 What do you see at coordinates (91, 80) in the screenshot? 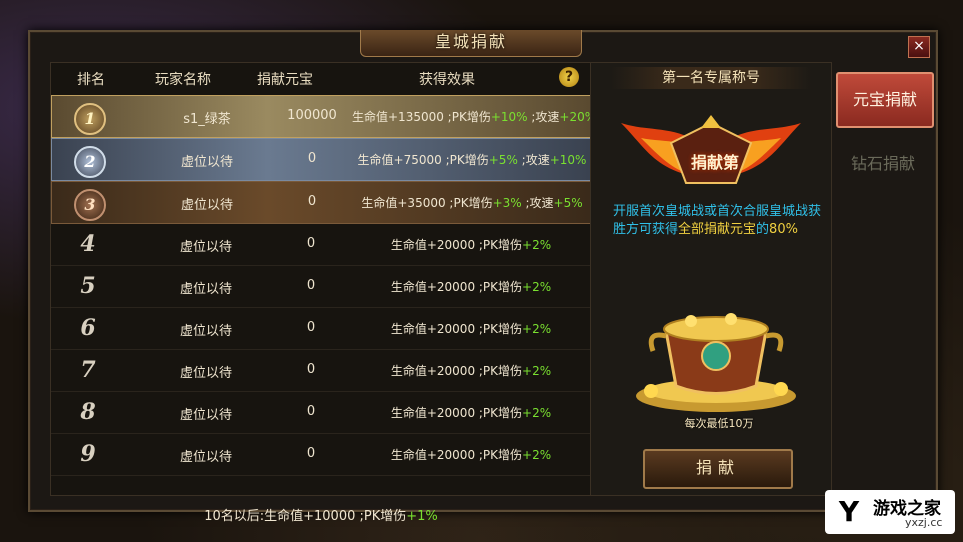
I see `header-rank: 排名` at bounding box center [91, 80].